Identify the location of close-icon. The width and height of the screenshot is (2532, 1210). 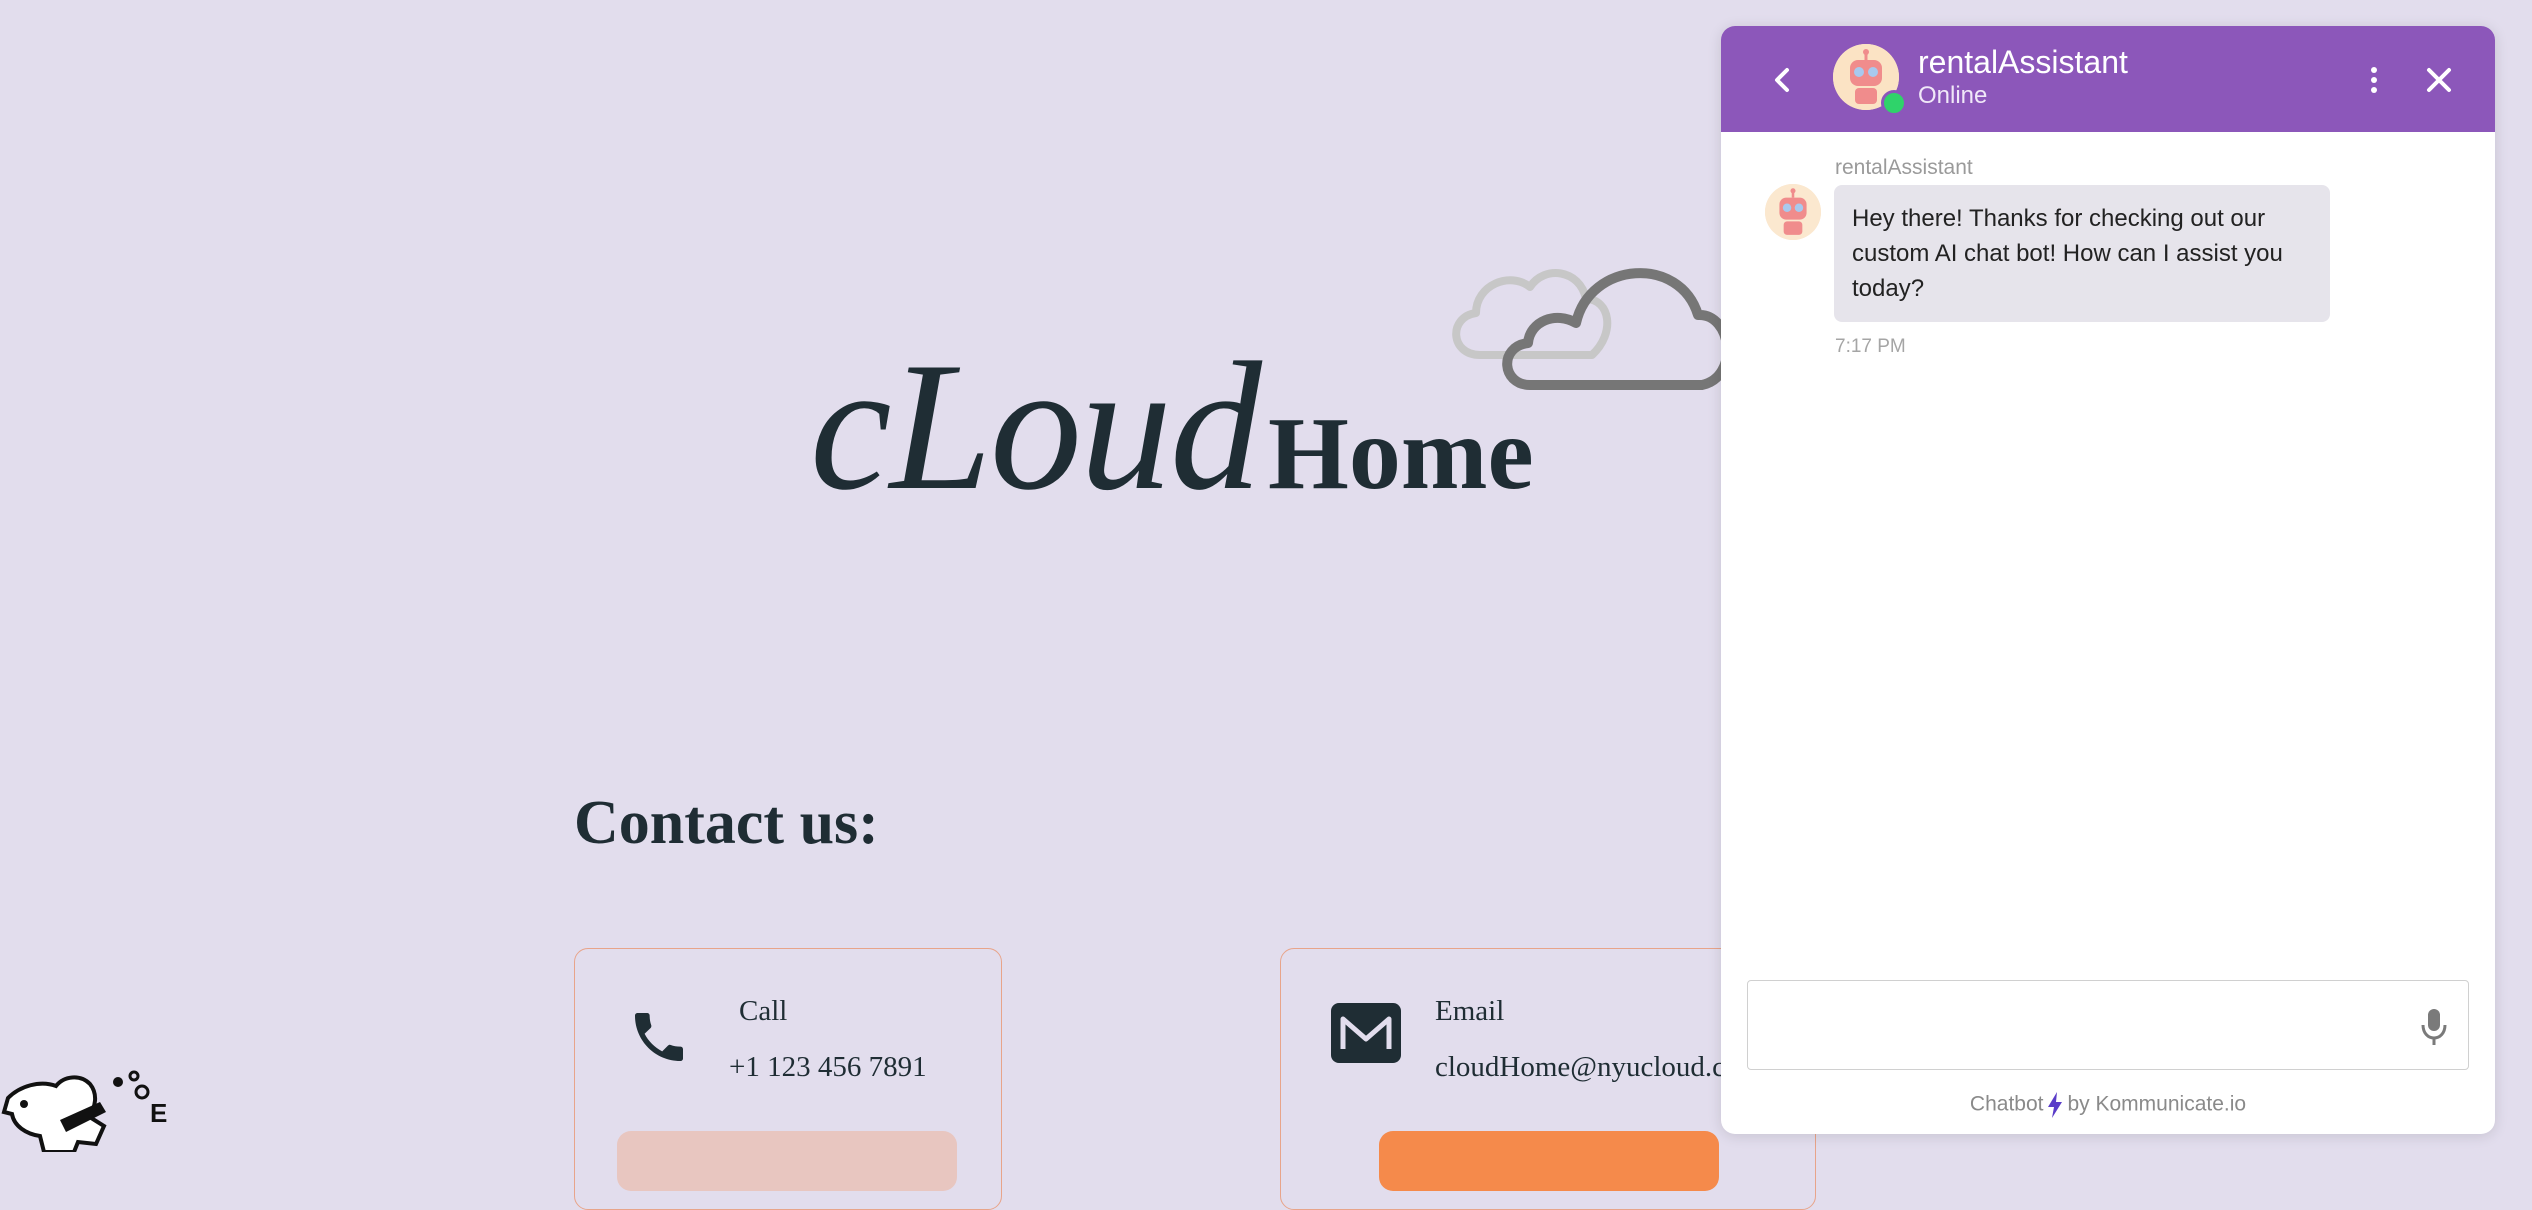
(2439, 80).